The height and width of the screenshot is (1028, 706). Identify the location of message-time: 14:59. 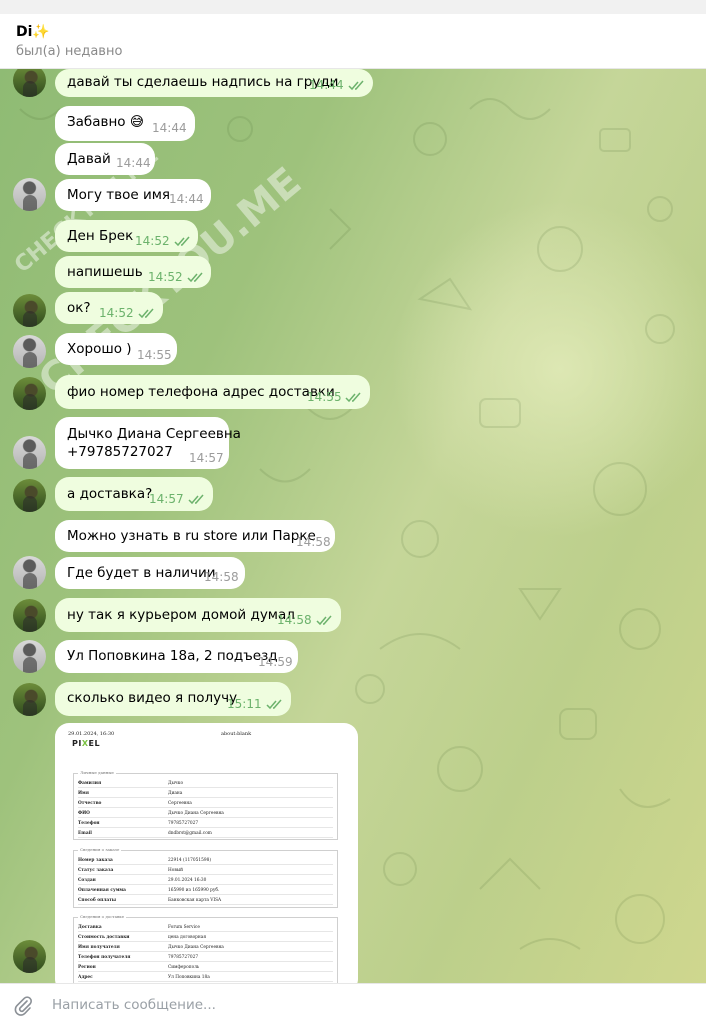
(275, 662).